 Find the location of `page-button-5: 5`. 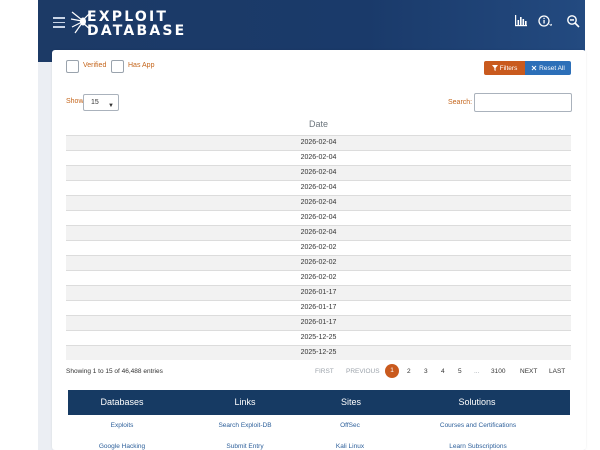

page-button-5: 5 is located at coordinates (460, 371).